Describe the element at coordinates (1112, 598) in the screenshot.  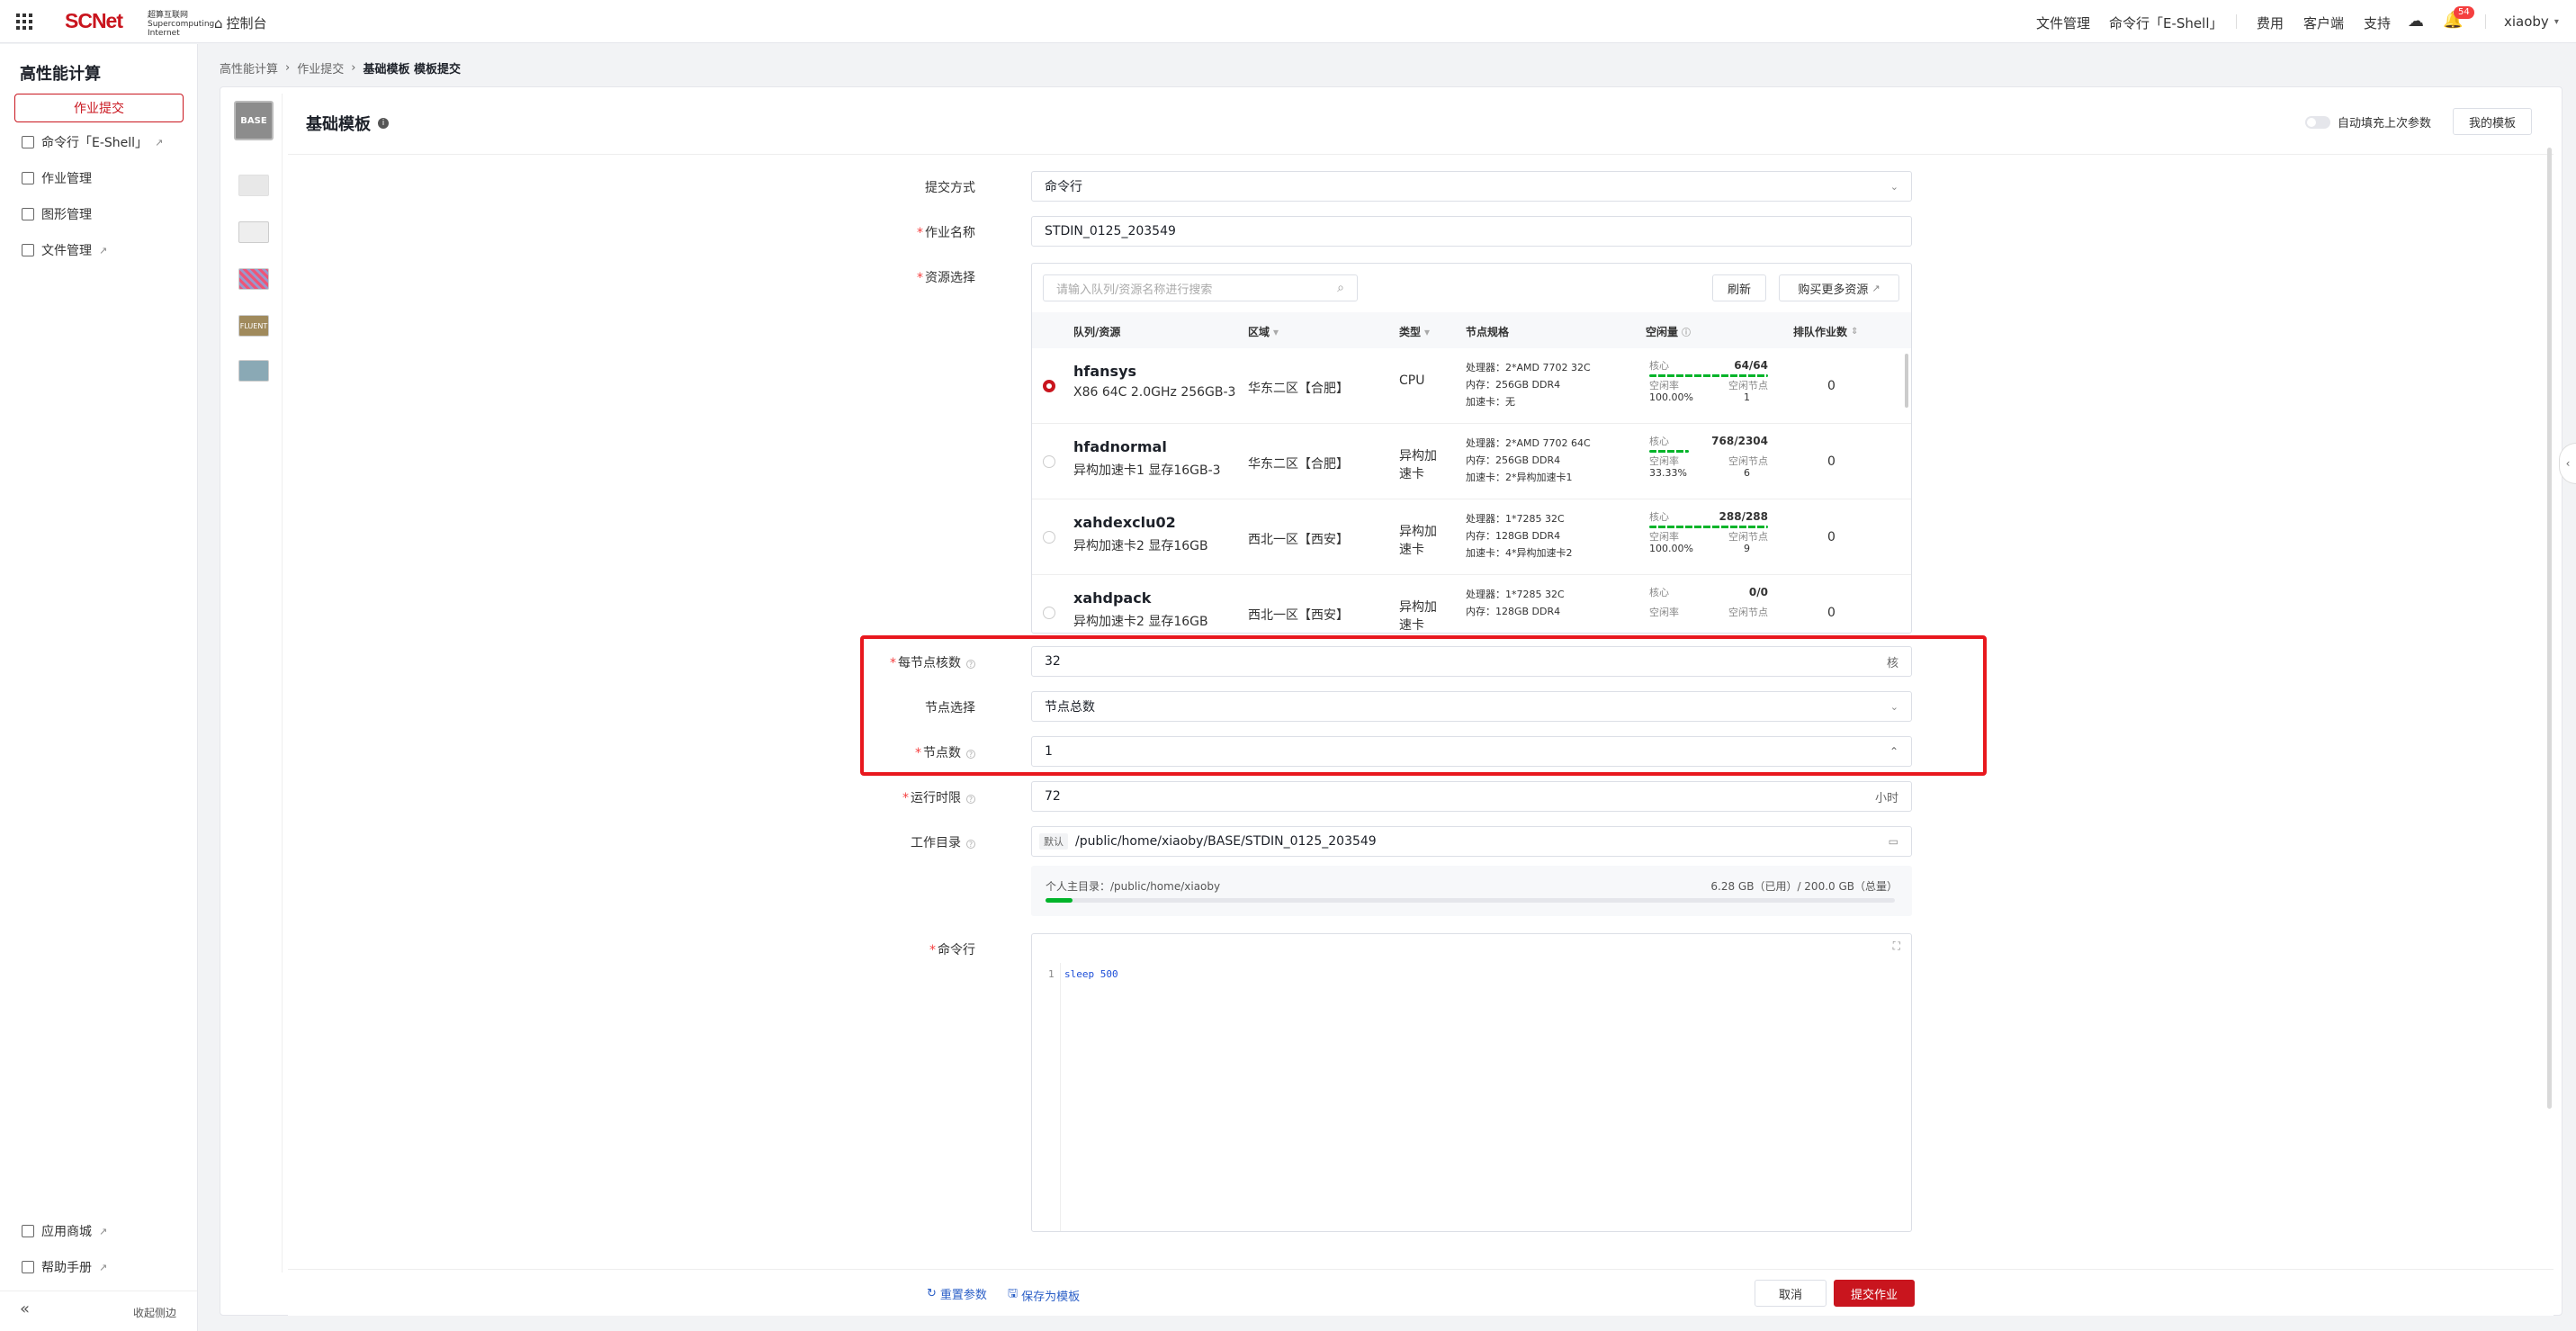
I see `resource-name: xahdpack` at that location.